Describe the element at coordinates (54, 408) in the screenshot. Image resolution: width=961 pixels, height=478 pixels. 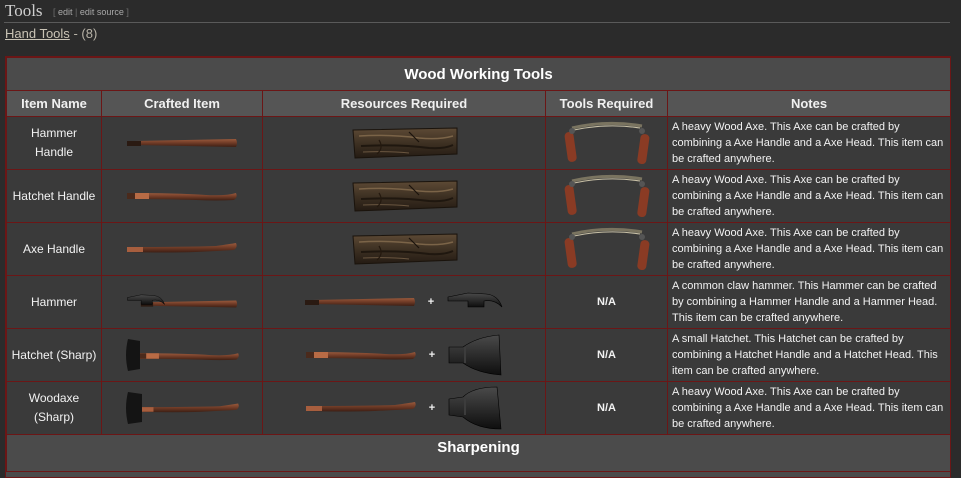
I see `item-name: Woodaxe (Sharp)` at that location.